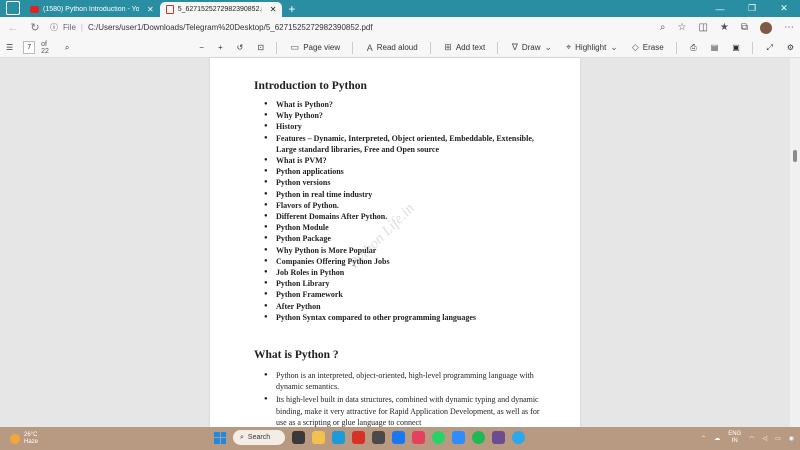 This screenshot has height=450, width=800. What do you see at coordinates (201, 47) in the screenshot?
I see `zoom-out-icon: −` at bounding box center [201, 47].